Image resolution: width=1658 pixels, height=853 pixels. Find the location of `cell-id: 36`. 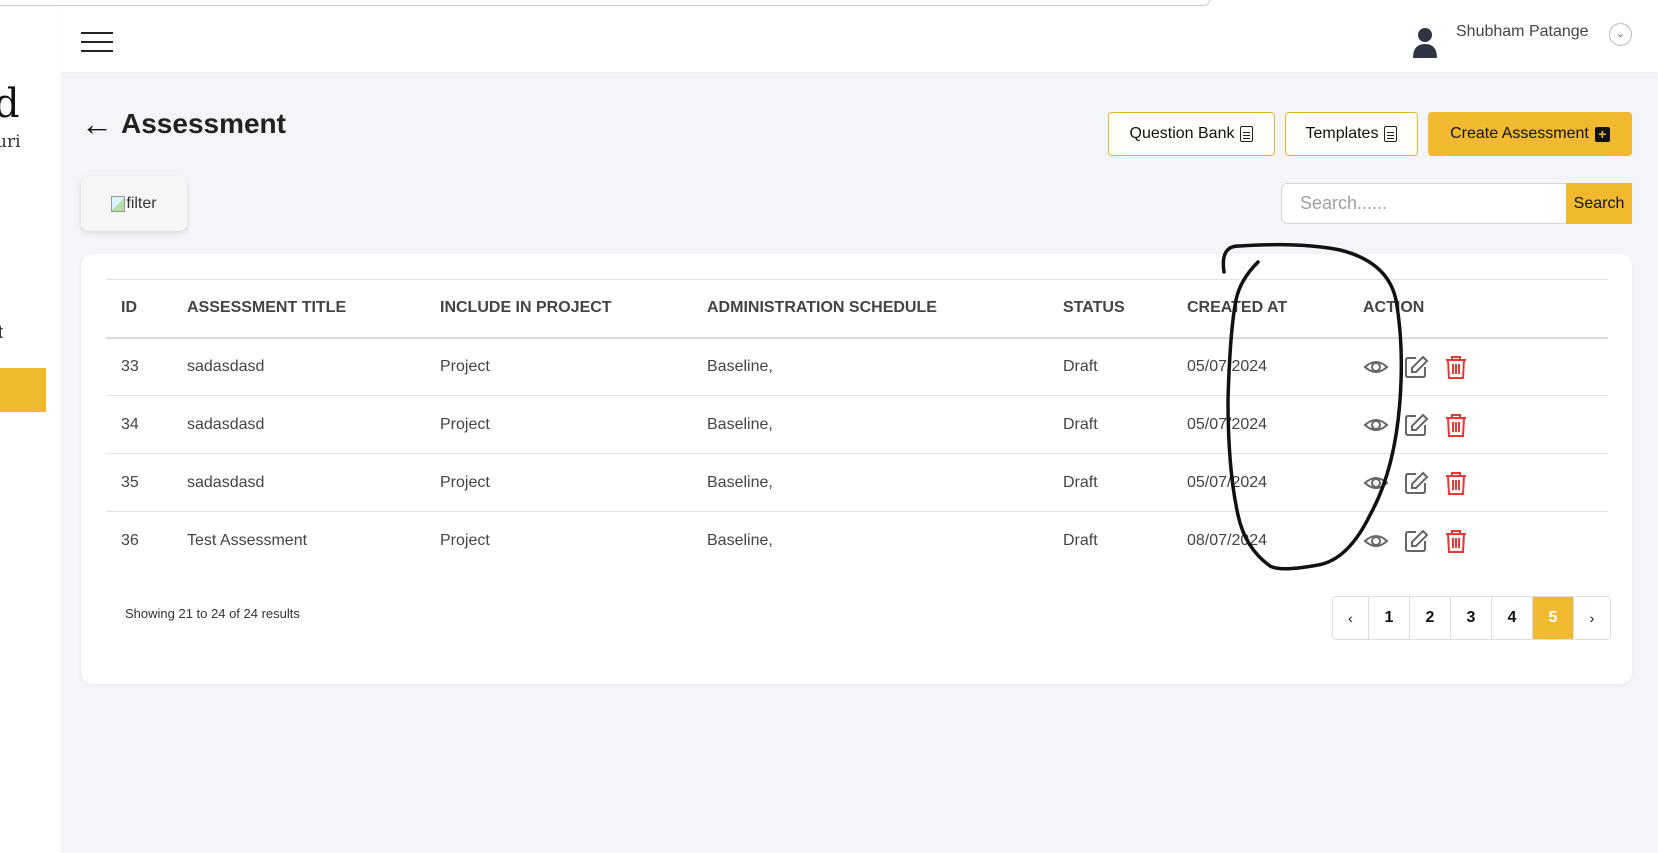

cell-id: 36 is located at coordinates (130, 540).